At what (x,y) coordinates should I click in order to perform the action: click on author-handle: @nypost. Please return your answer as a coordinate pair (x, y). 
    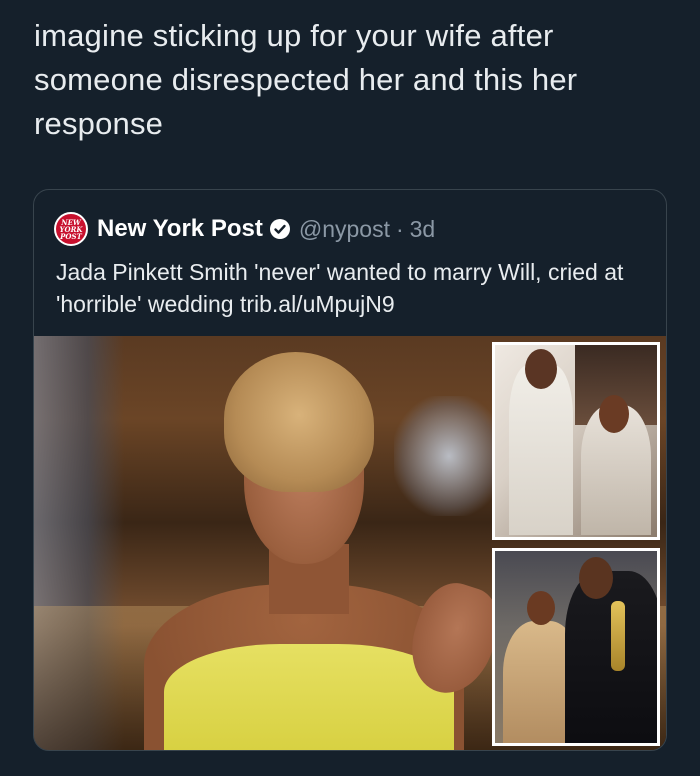
    Looking at the image, I should click on (344, 229).